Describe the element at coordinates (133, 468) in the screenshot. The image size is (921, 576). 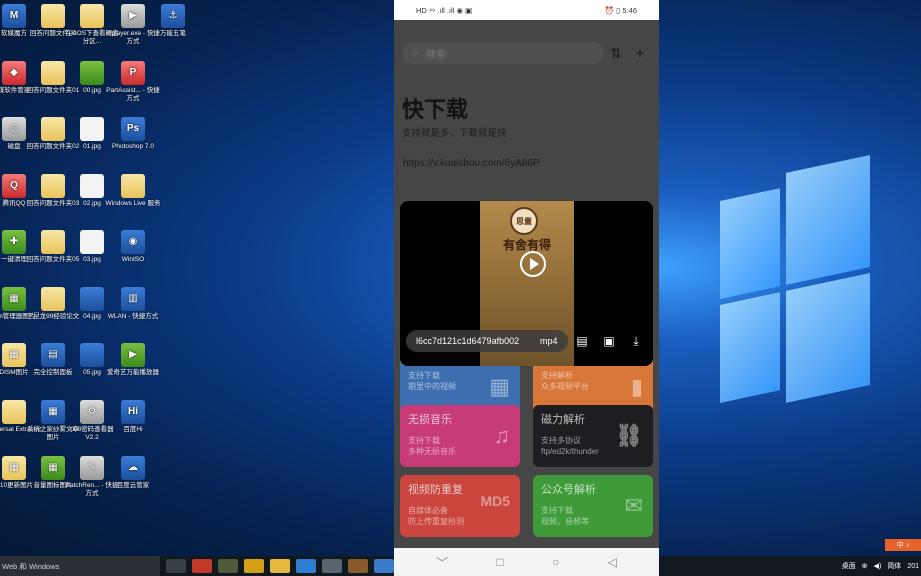
I see `desktop-icon-glyph: ☁` at that location.